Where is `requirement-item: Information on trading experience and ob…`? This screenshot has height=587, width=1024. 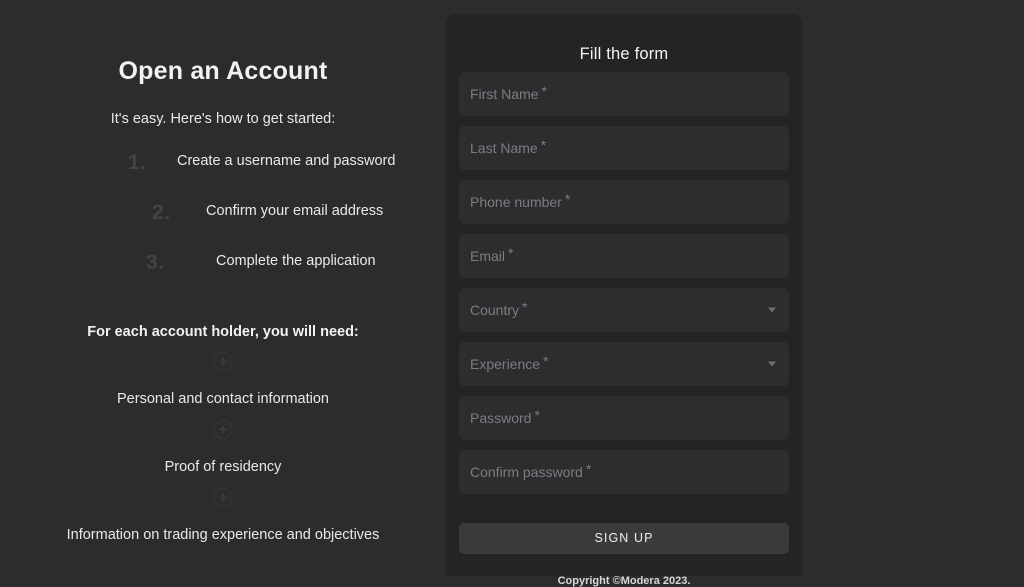
requirement-item: Information on trading experience and ob… is located at coordinates (223, 522).